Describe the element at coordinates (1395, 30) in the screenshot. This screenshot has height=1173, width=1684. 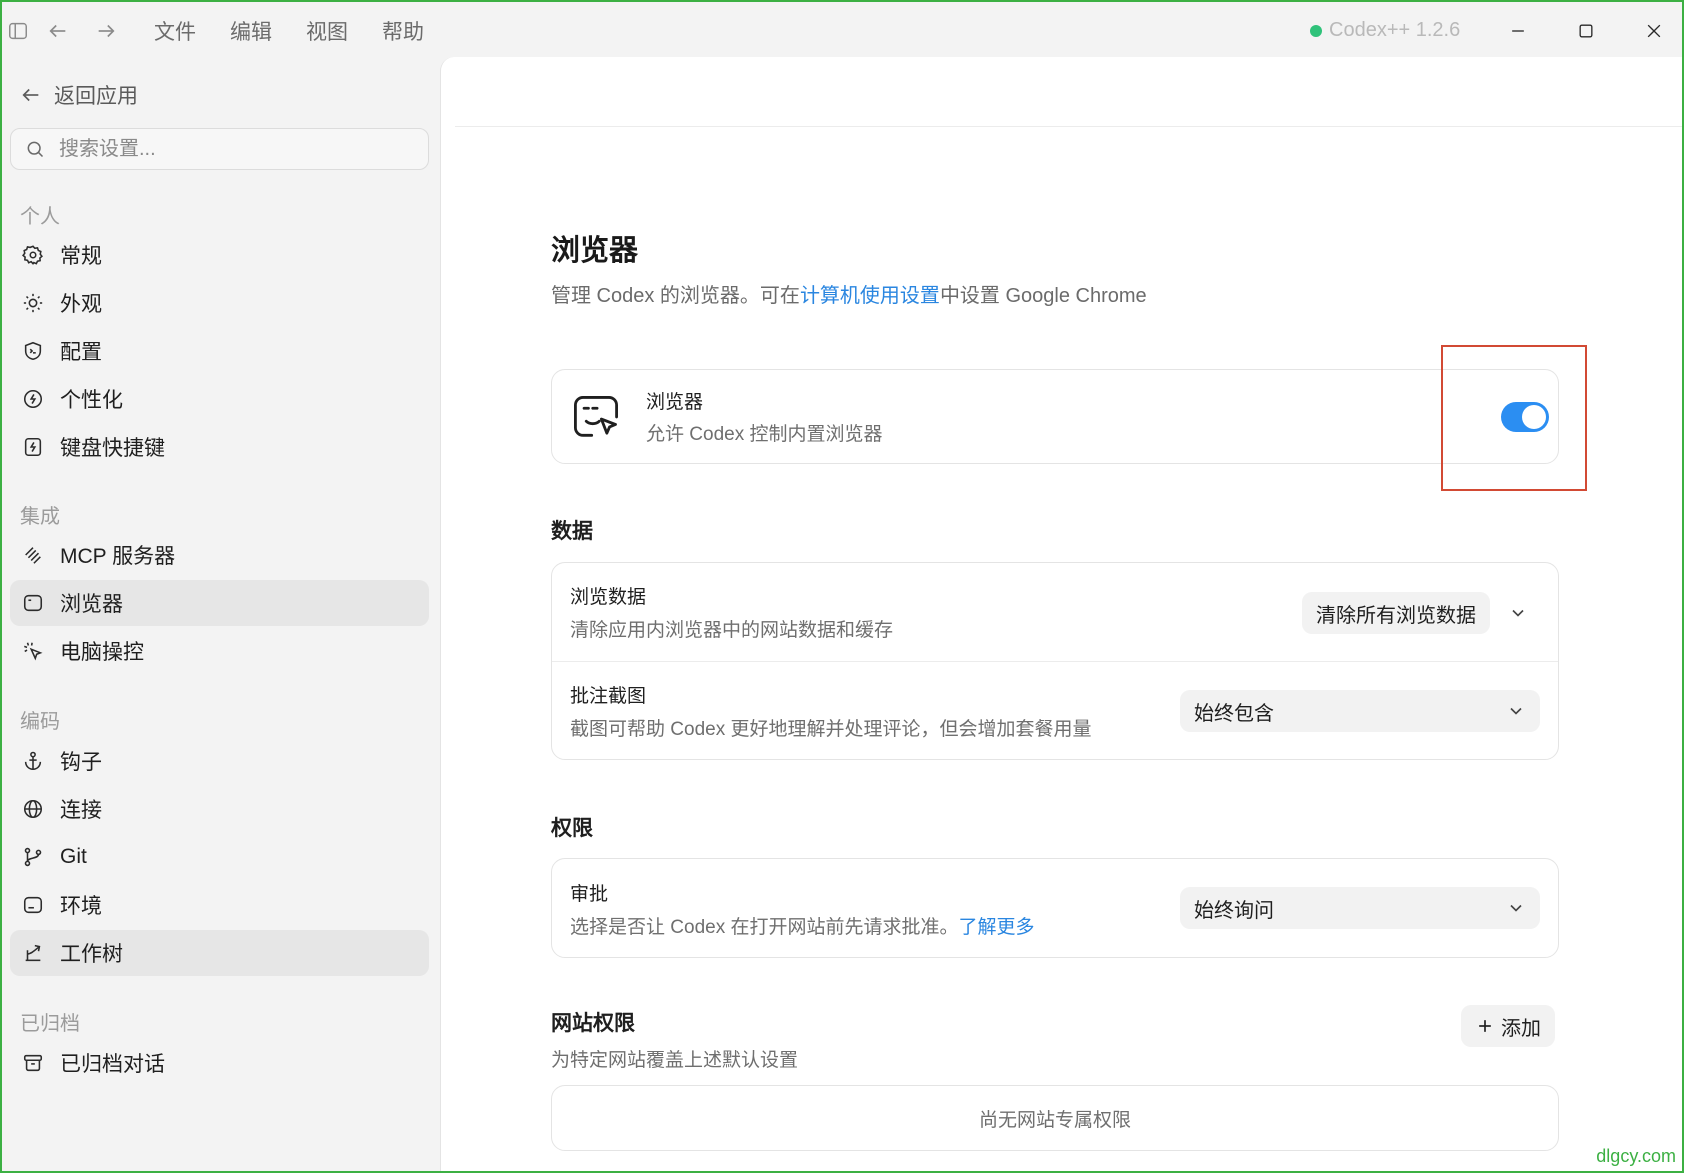
I see `app-version-label: Codex++ 1.2.6` at that location.